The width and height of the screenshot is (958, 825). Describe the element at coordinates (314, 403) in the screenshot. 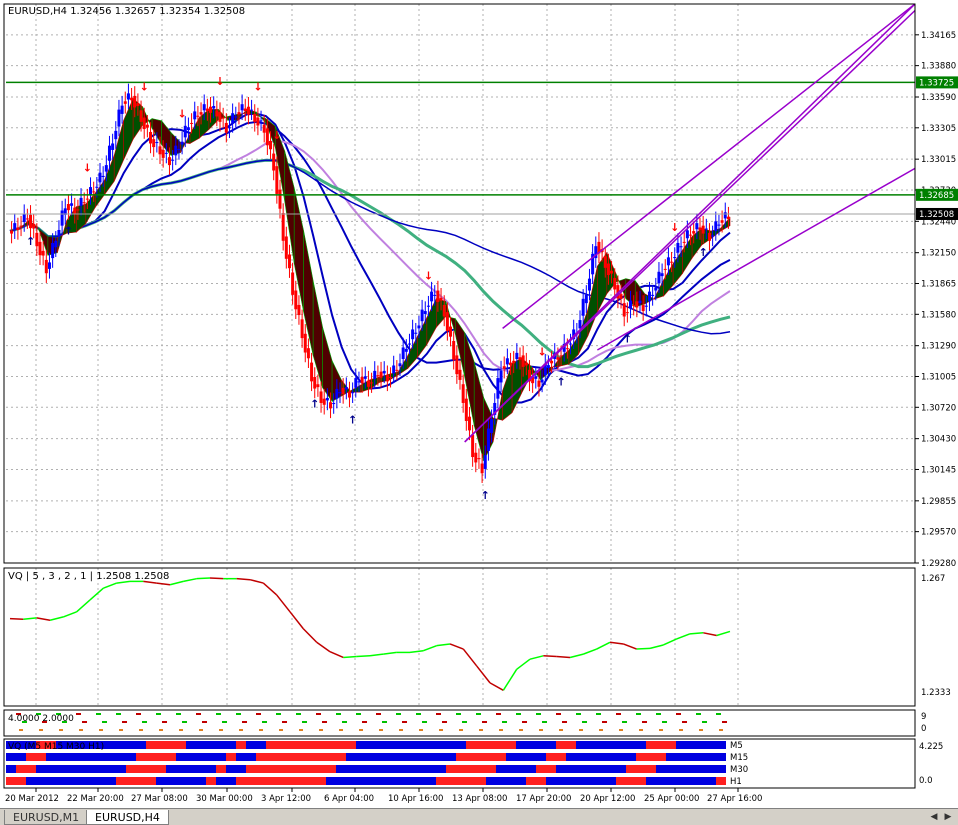

I see `buy-arrow-icon: ↑` at that location.